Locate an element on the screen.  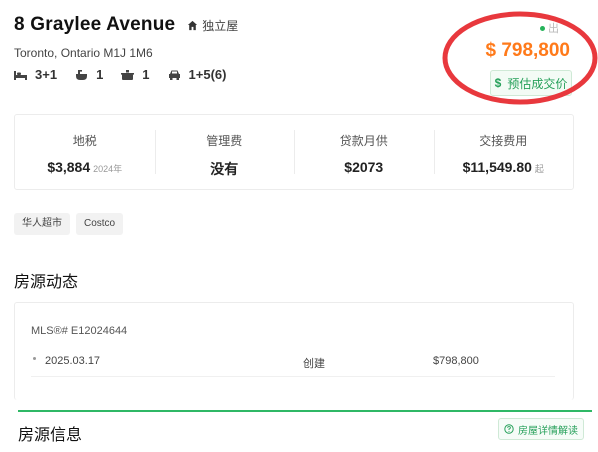
history-price: $798,800 is located at coordinates (456, 361).